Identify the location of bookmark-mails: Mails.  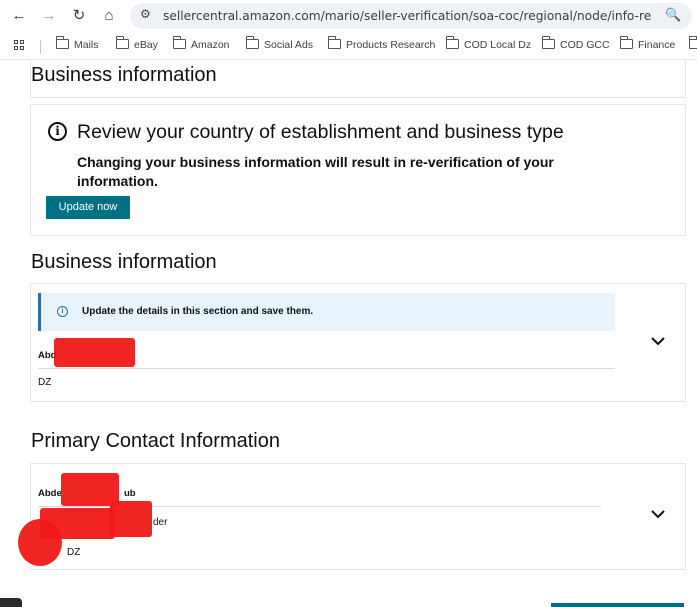
(77, 45).